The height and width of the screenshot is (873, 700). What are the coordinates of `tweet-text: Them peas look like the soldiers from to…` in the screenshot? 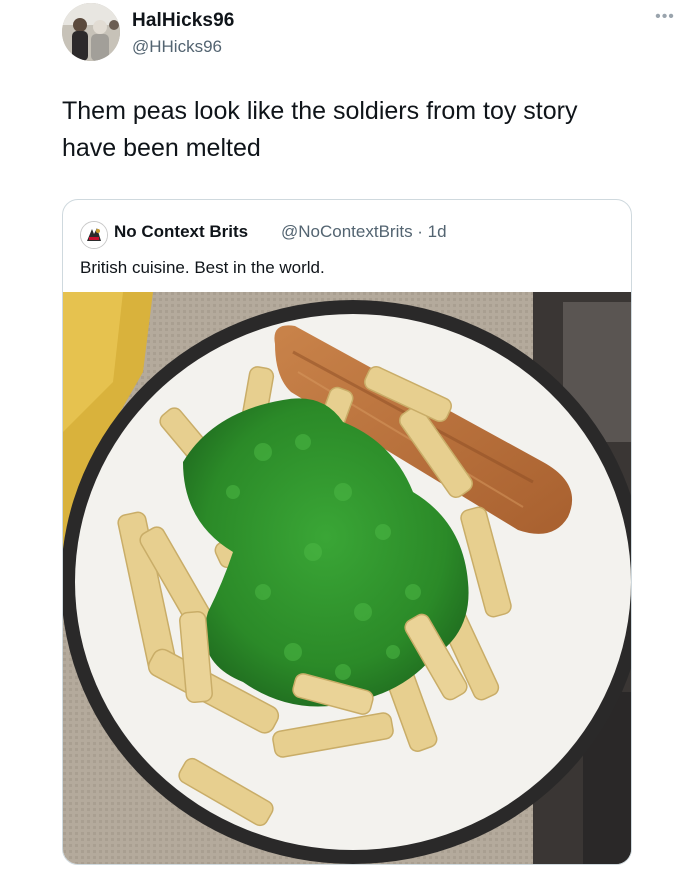 It's located at (320, 129).